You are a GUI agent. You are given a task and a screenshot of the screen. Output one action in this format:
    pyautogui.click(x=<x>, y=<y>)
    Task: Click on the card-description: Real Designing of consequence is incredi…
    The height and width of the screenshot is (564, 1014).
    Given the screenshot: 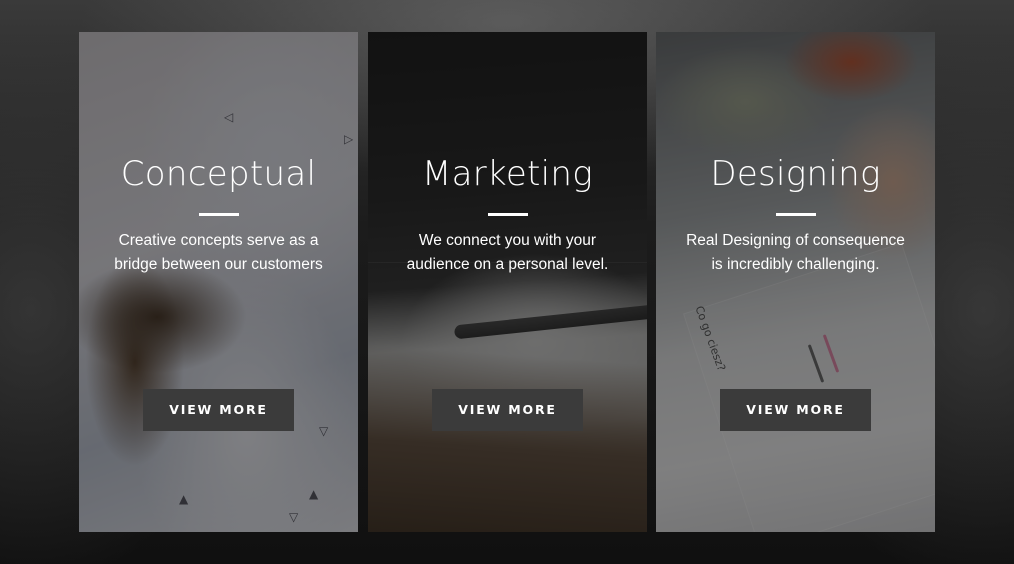 What is the action you would take?
    pyautogui.click(x=795, y=252)
    